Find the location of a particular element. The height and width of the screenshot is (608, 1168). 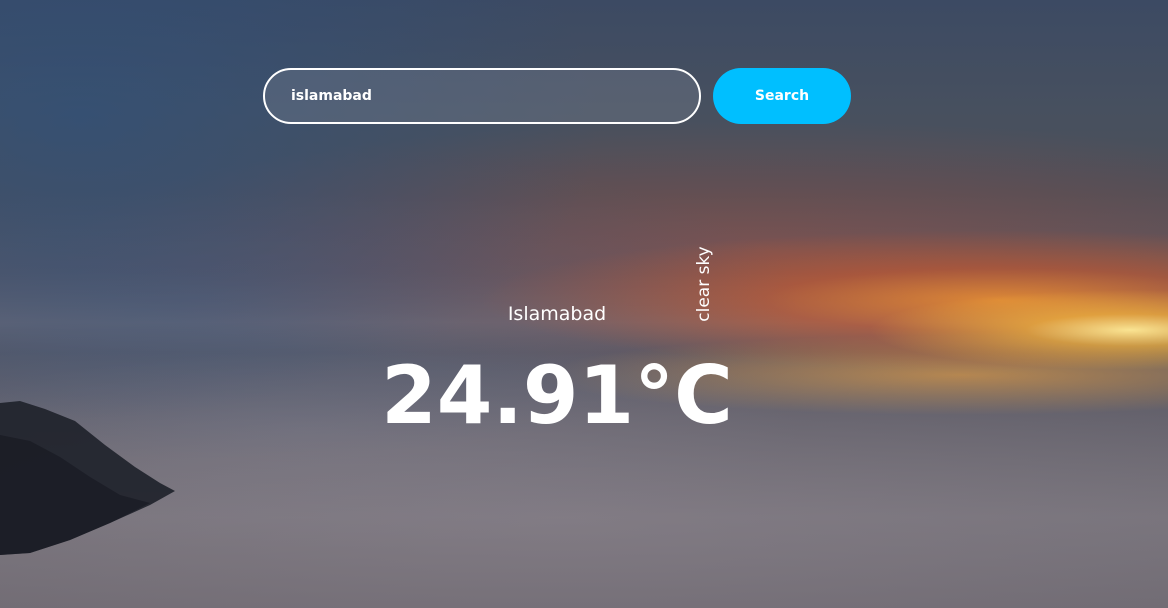

weather-condition: clear sky is located at coordinates (704, 284).